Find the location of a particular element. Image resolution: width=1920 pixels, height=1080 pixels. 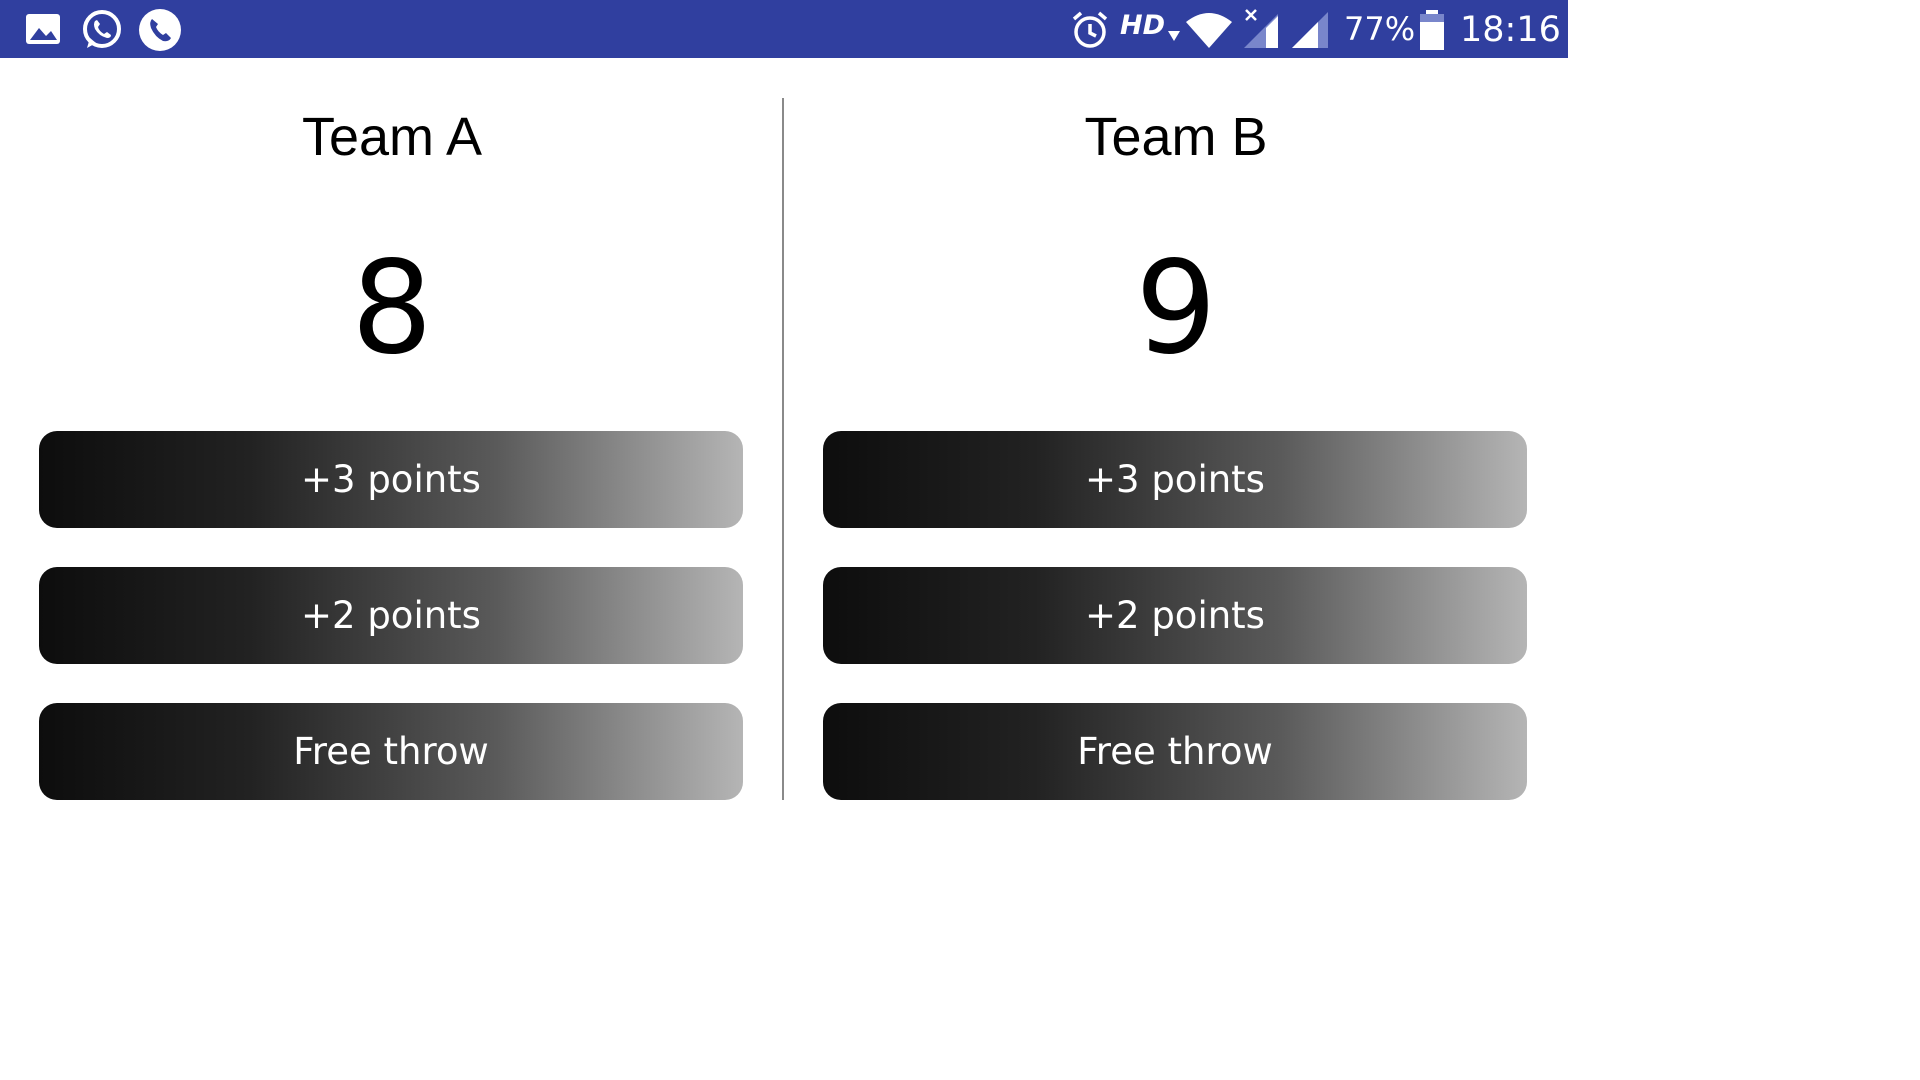

team-divider is located at coordinates (783, 449).